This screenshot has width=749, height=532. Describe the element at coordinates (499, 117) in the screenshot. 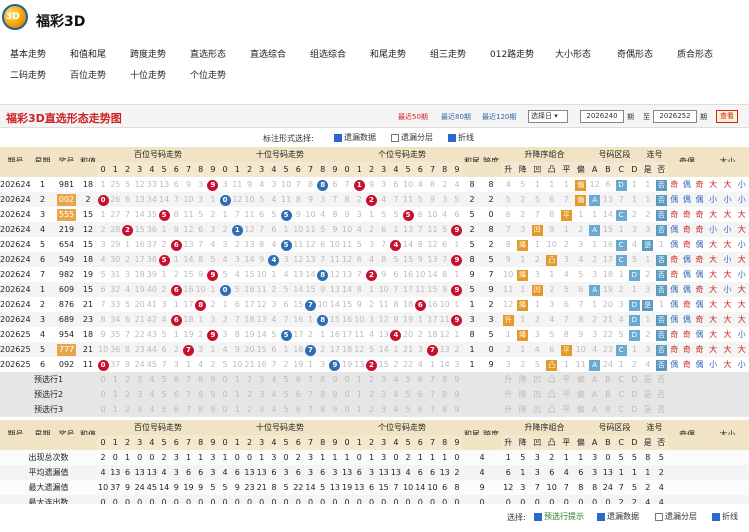

I see `period-120-link: 最近120期` at that location.